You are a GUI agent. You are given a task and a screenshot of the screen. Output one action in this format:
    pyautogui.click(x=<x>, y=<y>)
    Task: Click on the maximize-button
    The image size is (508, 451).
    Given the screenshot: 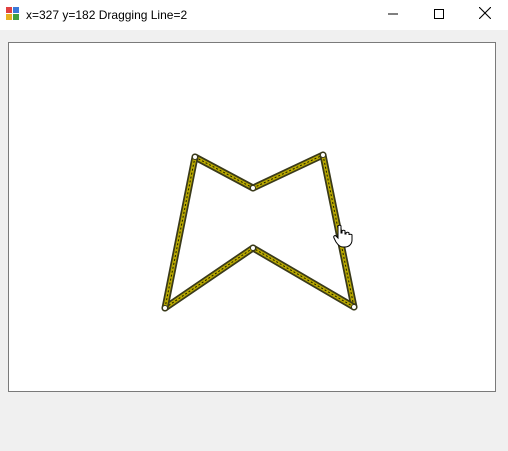 What is the action you would take?
    pyautogui.click(x=439, y=15)
    